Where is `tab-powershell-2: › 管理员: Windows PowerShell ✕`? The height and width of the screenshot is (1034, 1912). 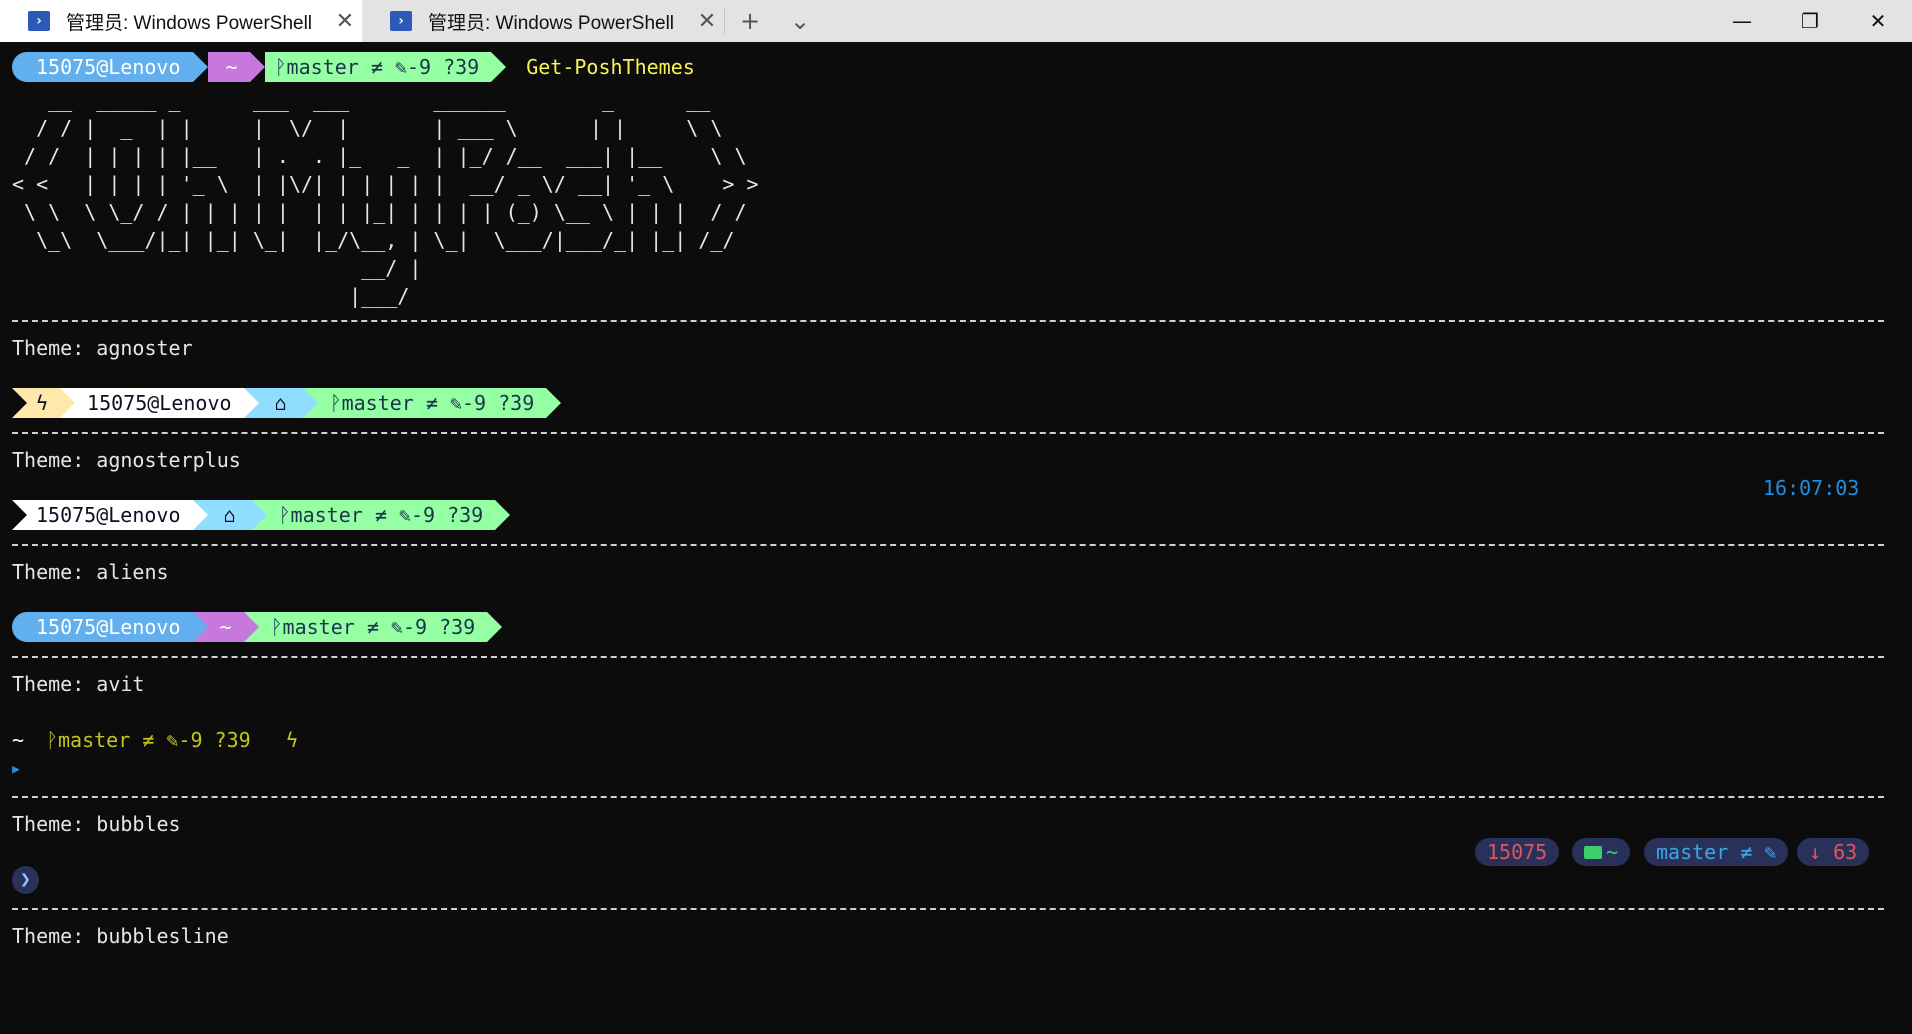
tab-powershell-2: › 管理员: Windows PowerShell ✕ is located at coordinates (543, 21).